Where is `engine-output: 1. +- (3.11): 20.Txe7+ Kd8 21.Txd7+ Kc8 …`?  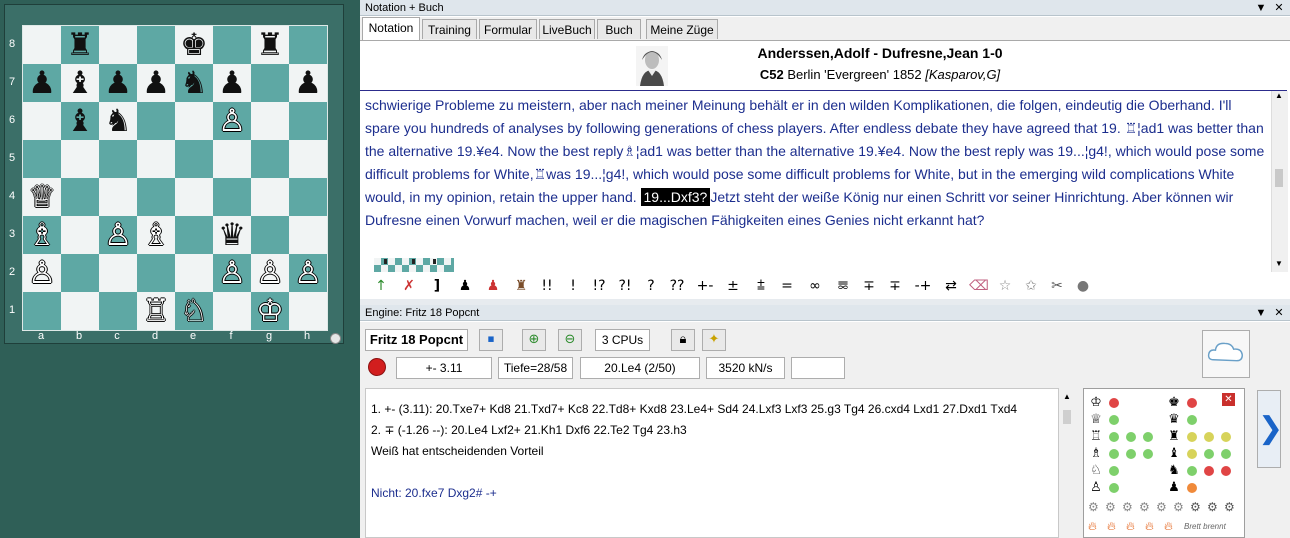 engine-output: 1. +- (3.11): 20.Txe7+ Kd8 21.Txd7+ Kc8 … is located at coordinates (712, 463).